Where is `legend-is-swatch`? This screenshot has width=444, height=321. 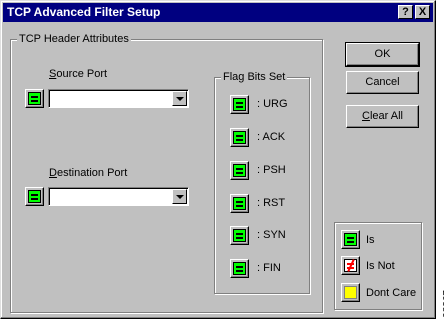 legend-is-swatch is located at coordinates (350, 239).